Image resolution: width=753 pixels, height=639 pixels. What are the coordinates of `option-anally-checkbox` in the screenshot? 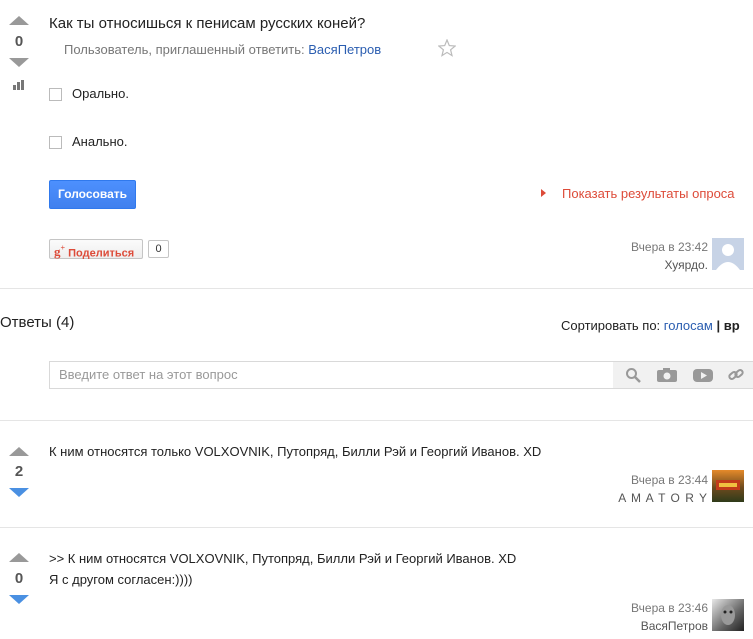 It's located at (55, 142).